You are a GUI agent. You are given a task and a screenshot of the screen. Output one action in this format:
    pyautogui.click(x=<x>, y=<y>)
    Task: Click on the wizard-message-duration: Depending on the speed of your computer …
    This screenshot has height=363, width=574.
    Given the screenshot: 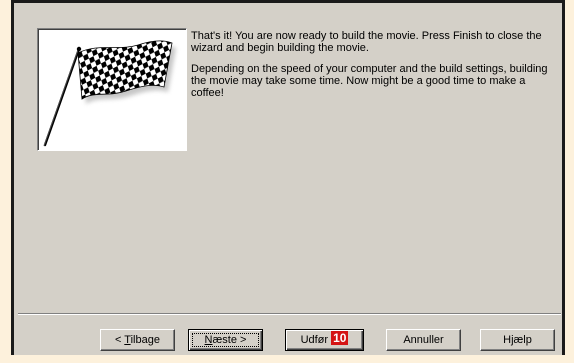 What is the action you would take?
    pyautogui.click(x=369, y=81)
    